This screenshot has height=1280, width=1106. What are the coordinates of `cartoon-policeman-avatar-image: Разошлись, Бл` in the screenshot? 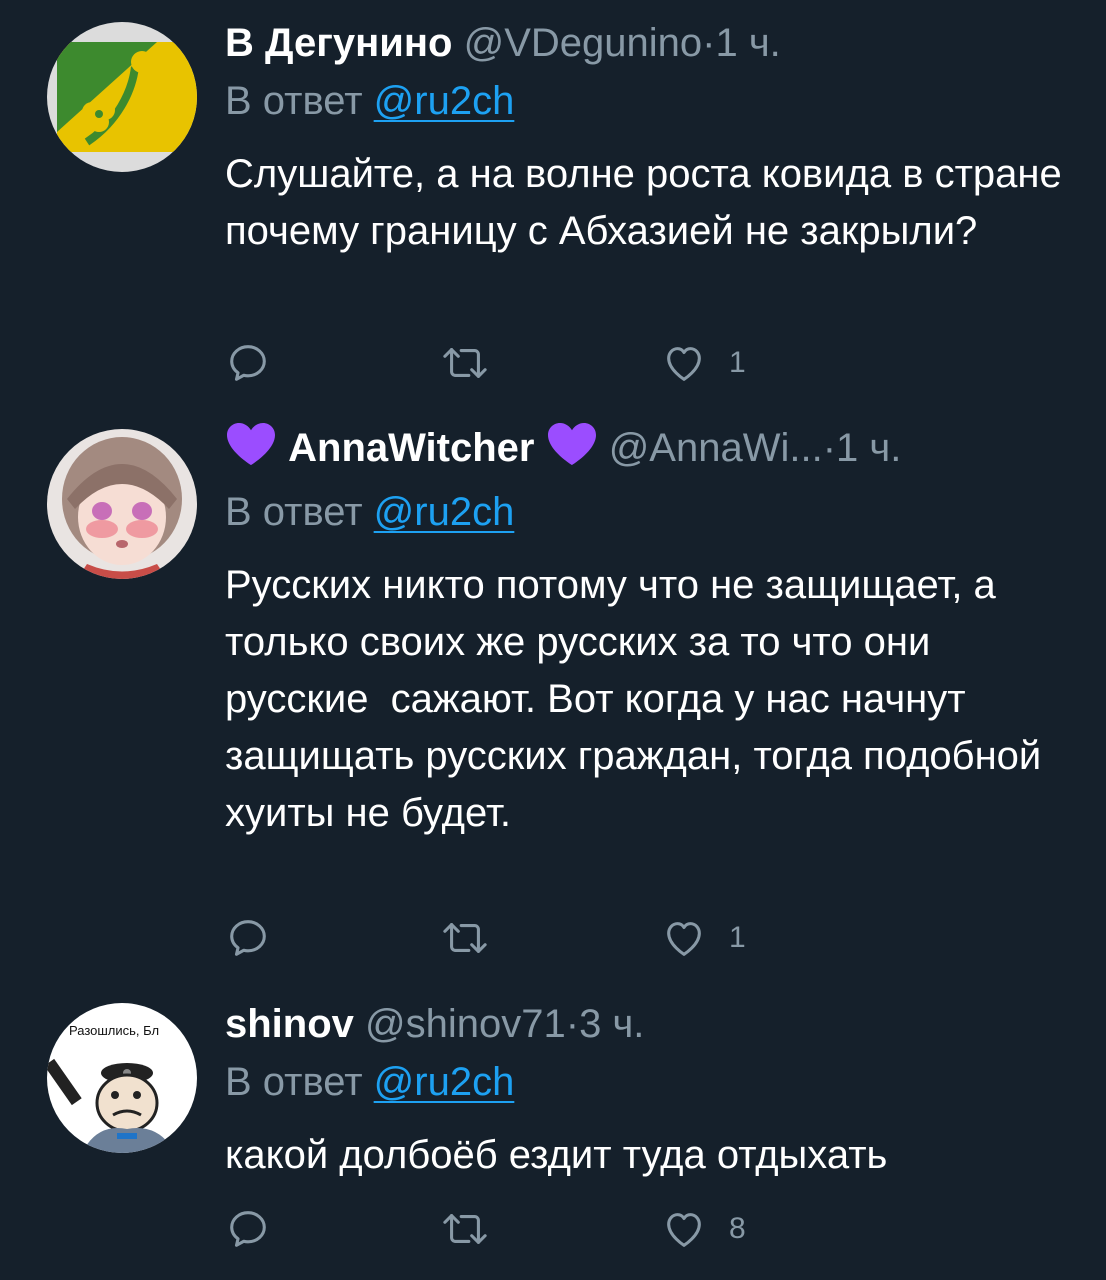 It's located at (122, 1078).